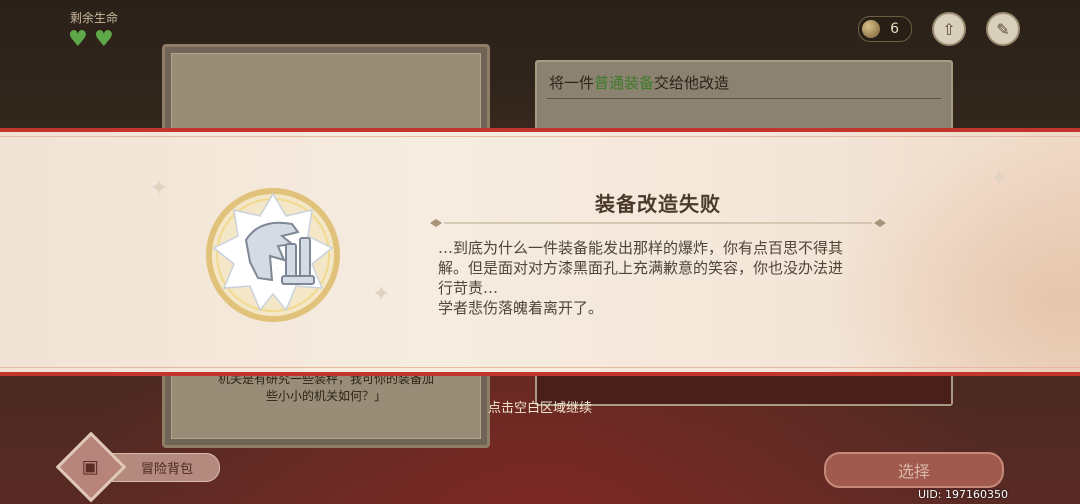  I want to click on task-title: 将一件普通装备交给他改造, so click(639, 82).